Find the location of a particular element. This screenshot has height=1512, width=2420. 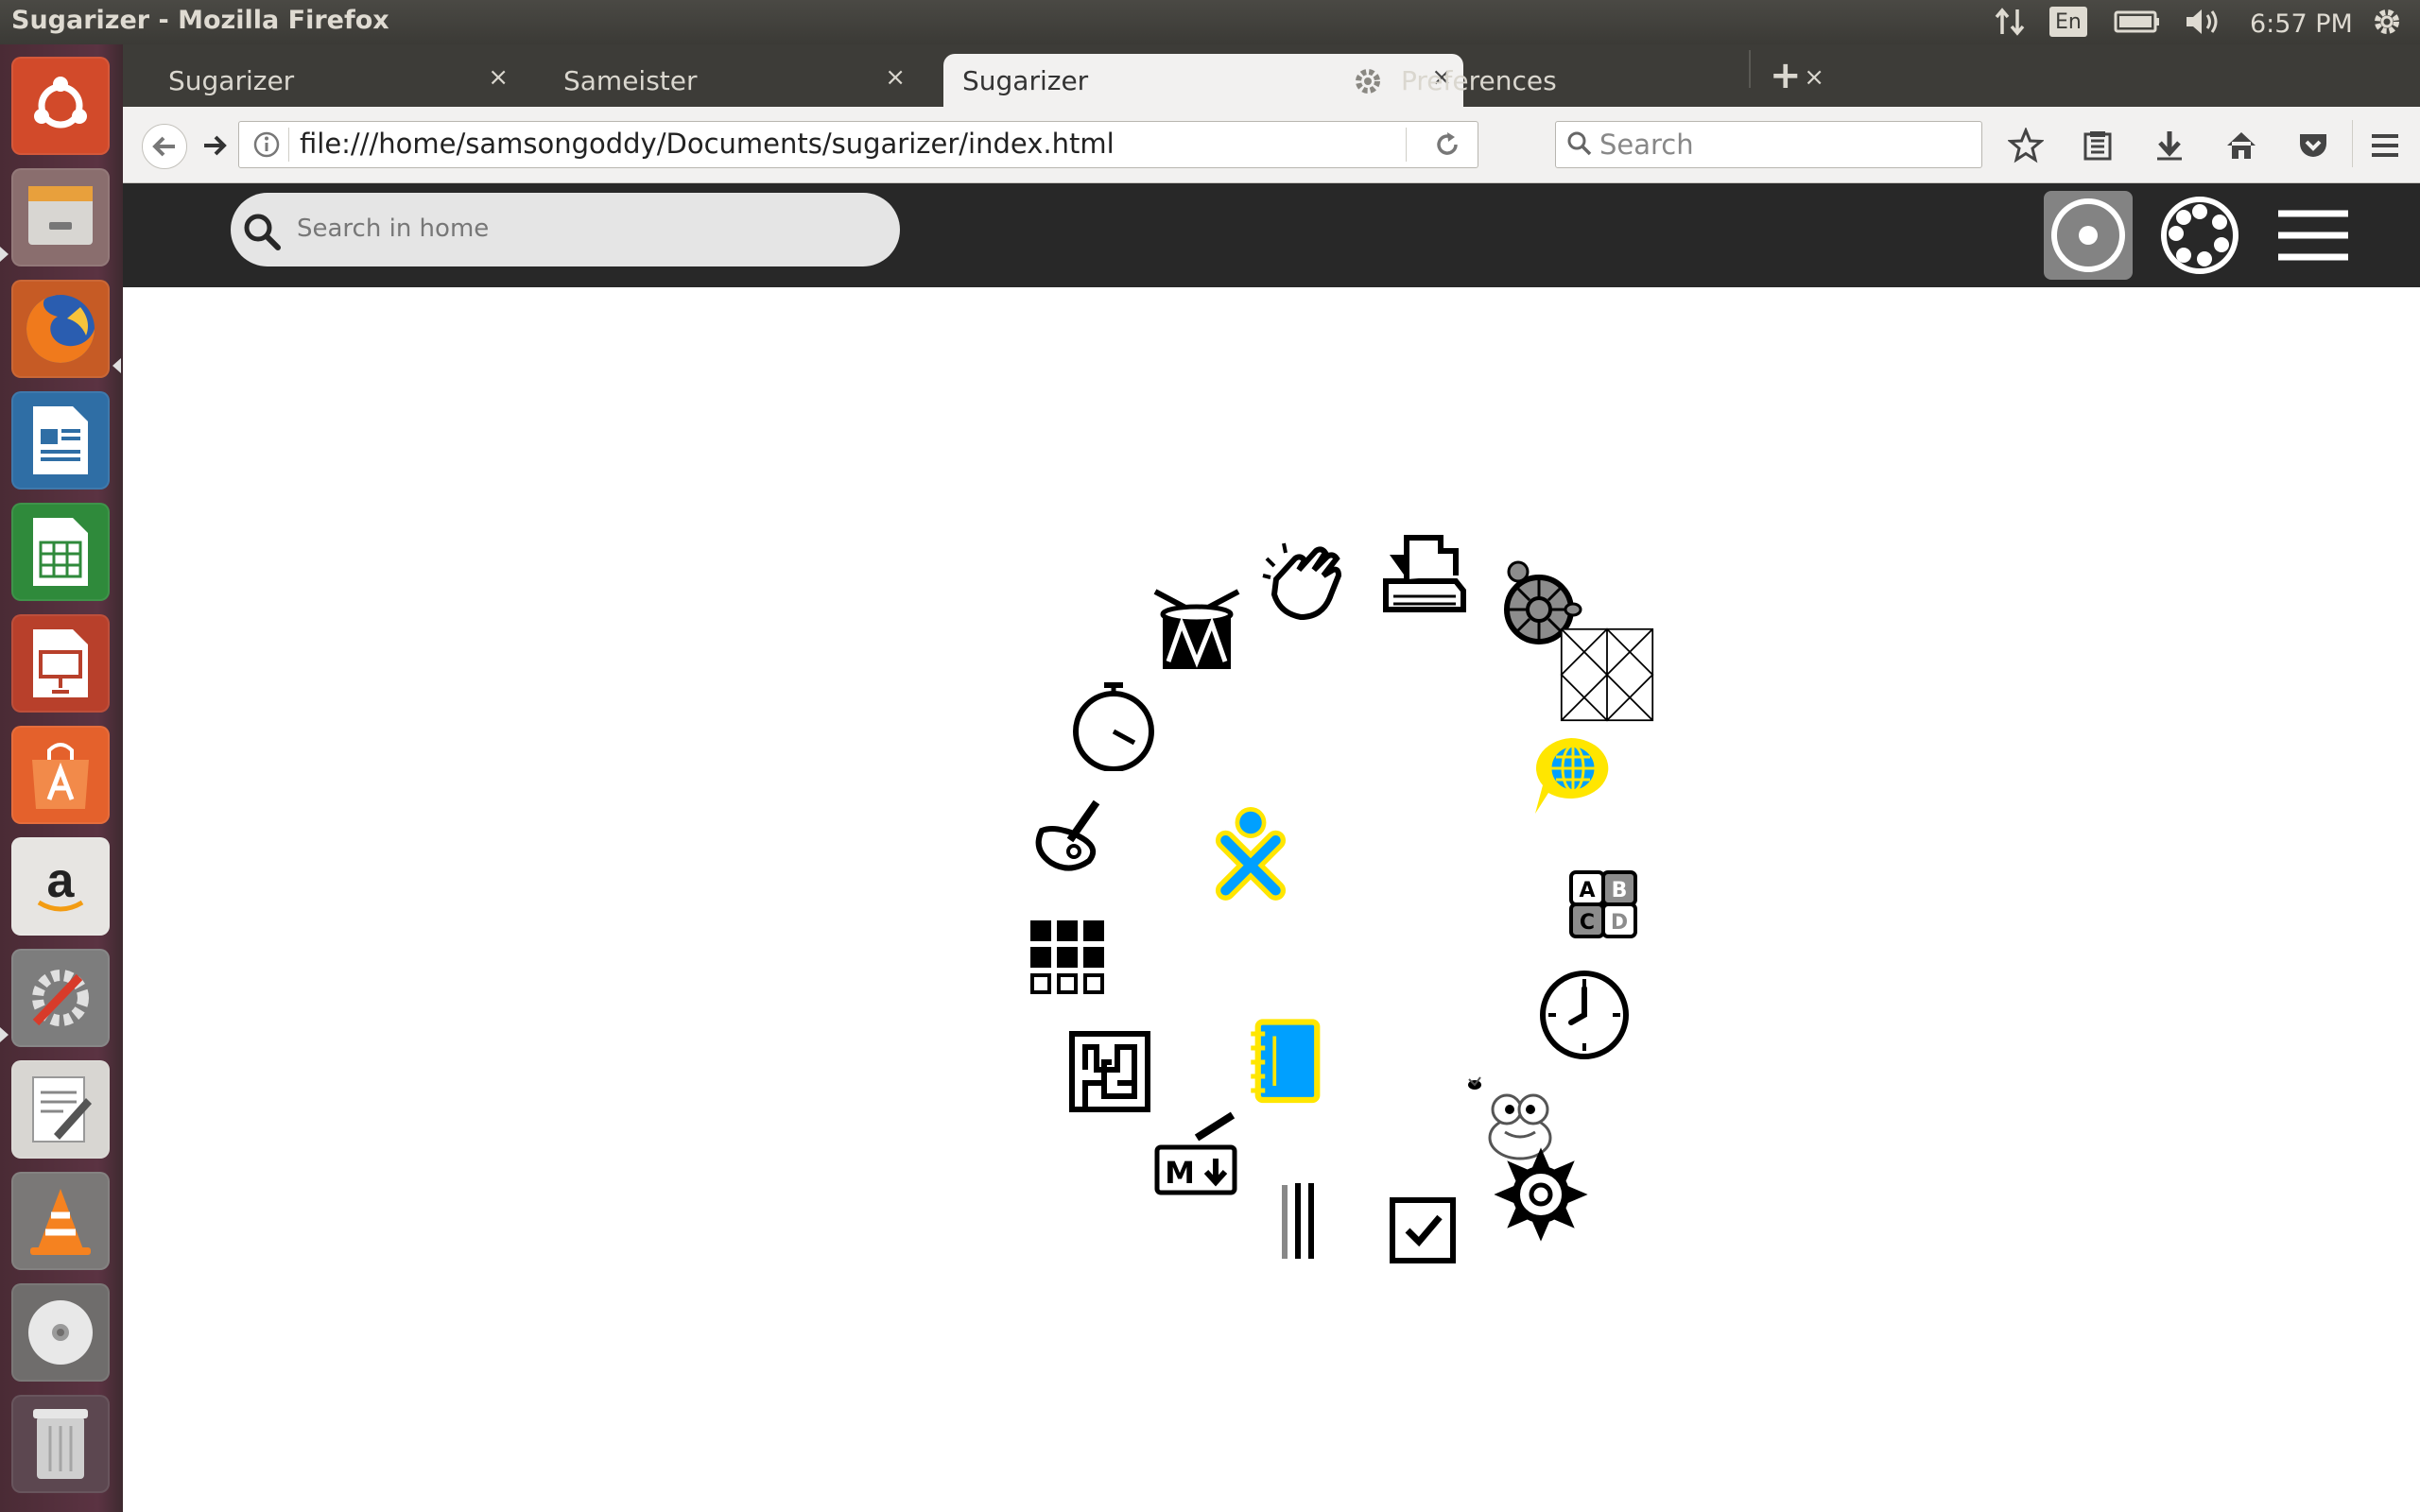

file-cabinet-icon is located at coordinates (60, 215).